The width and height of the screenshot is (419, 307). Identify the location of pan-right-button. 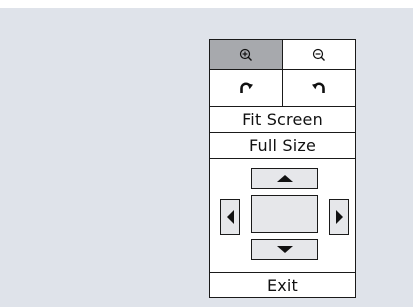
(339, 217).